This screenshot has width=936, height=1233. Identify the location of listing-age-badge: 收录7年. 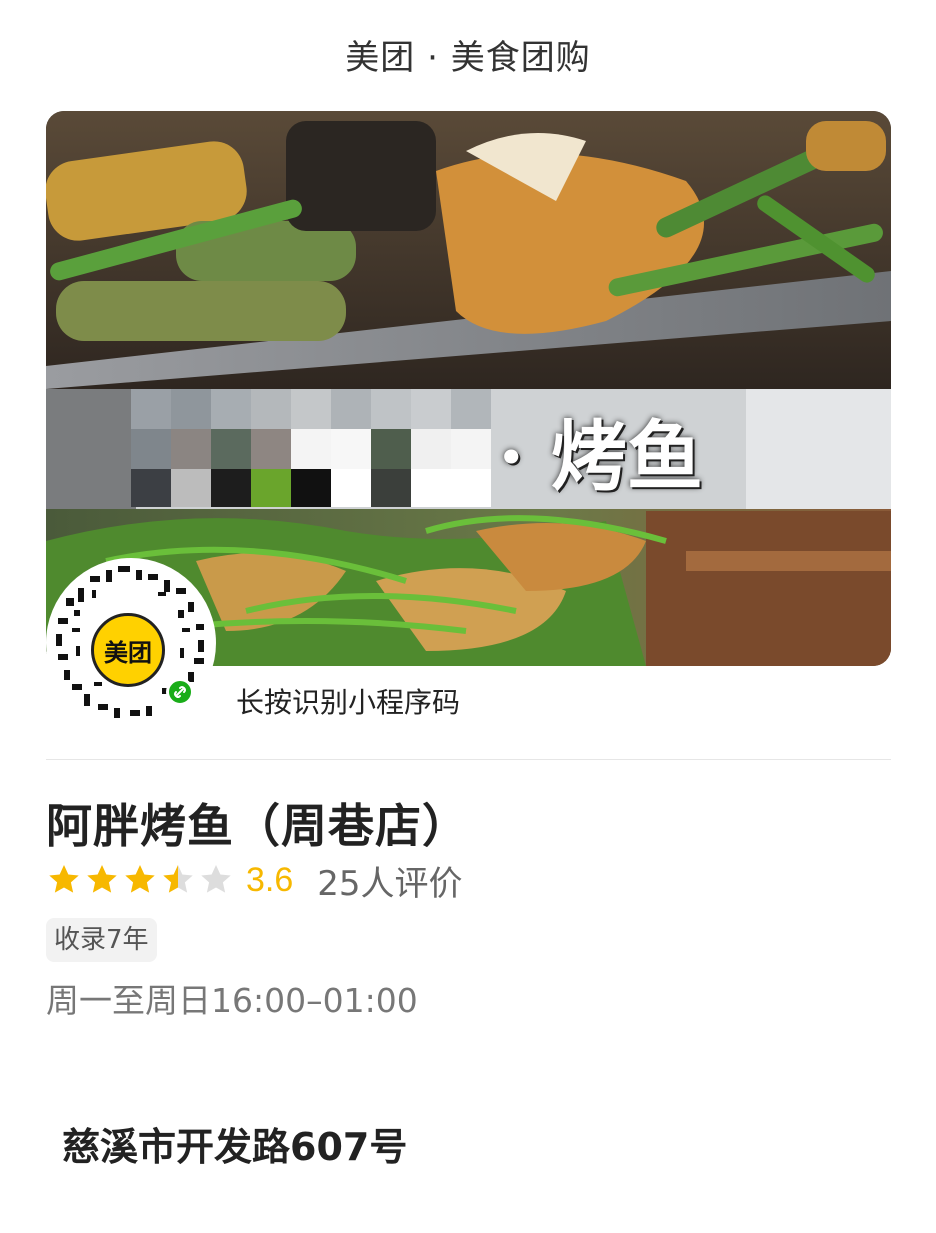
(101, 940).